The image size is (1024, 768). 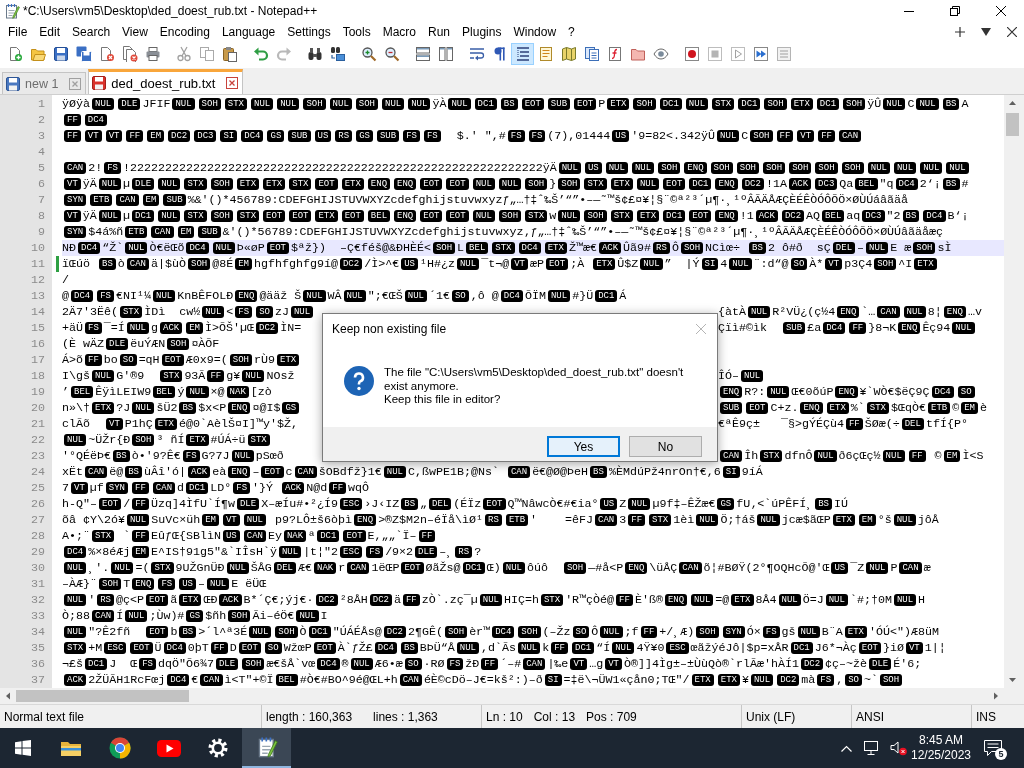 I want to click on menu-item: Edit, so click(x=50, y=32).